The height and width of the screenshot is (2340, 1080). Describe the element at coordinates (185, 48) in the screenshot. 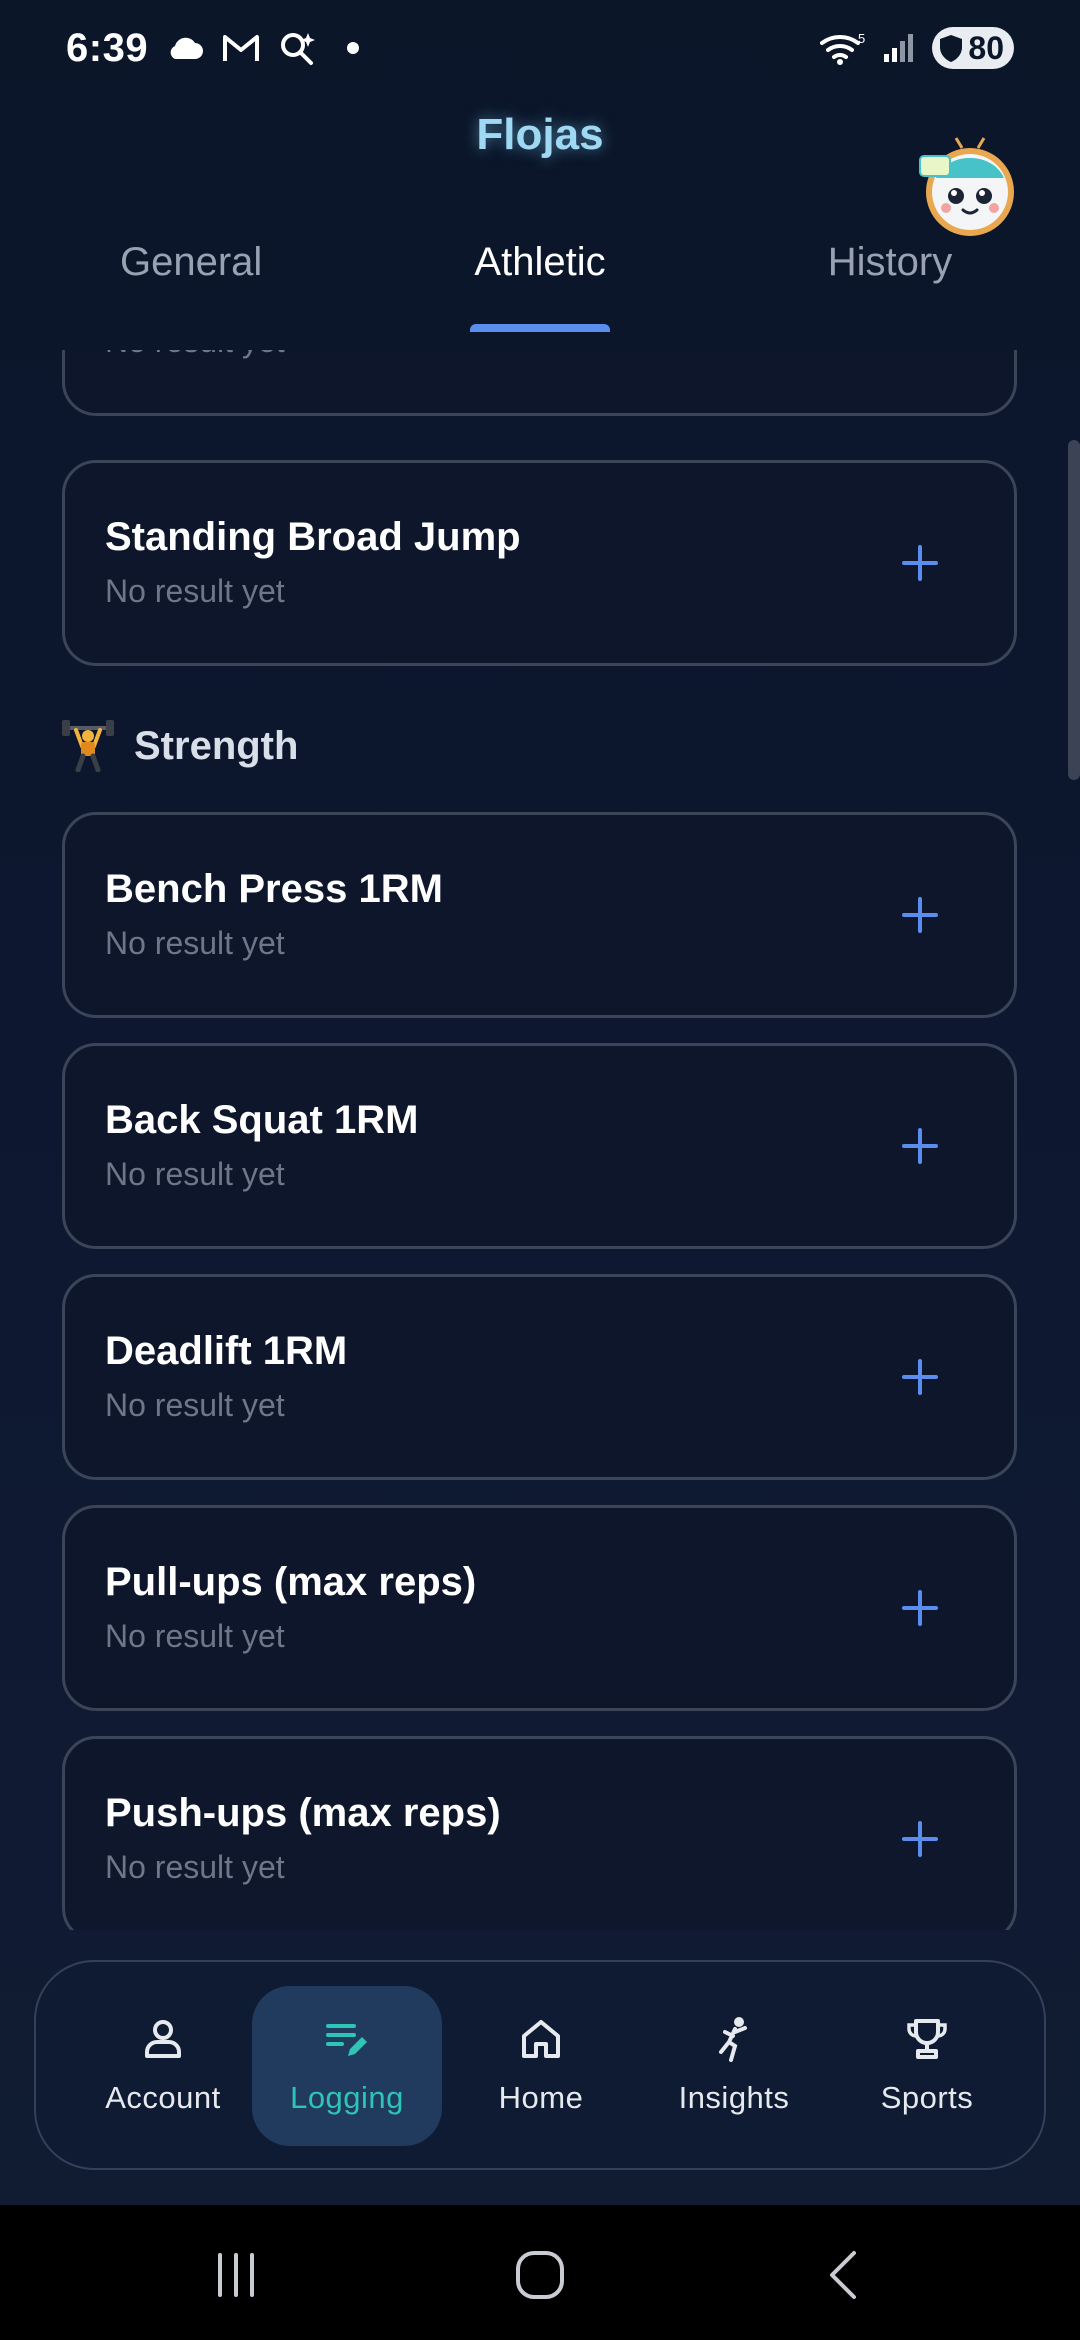

I see `cloud-icon` at that location.